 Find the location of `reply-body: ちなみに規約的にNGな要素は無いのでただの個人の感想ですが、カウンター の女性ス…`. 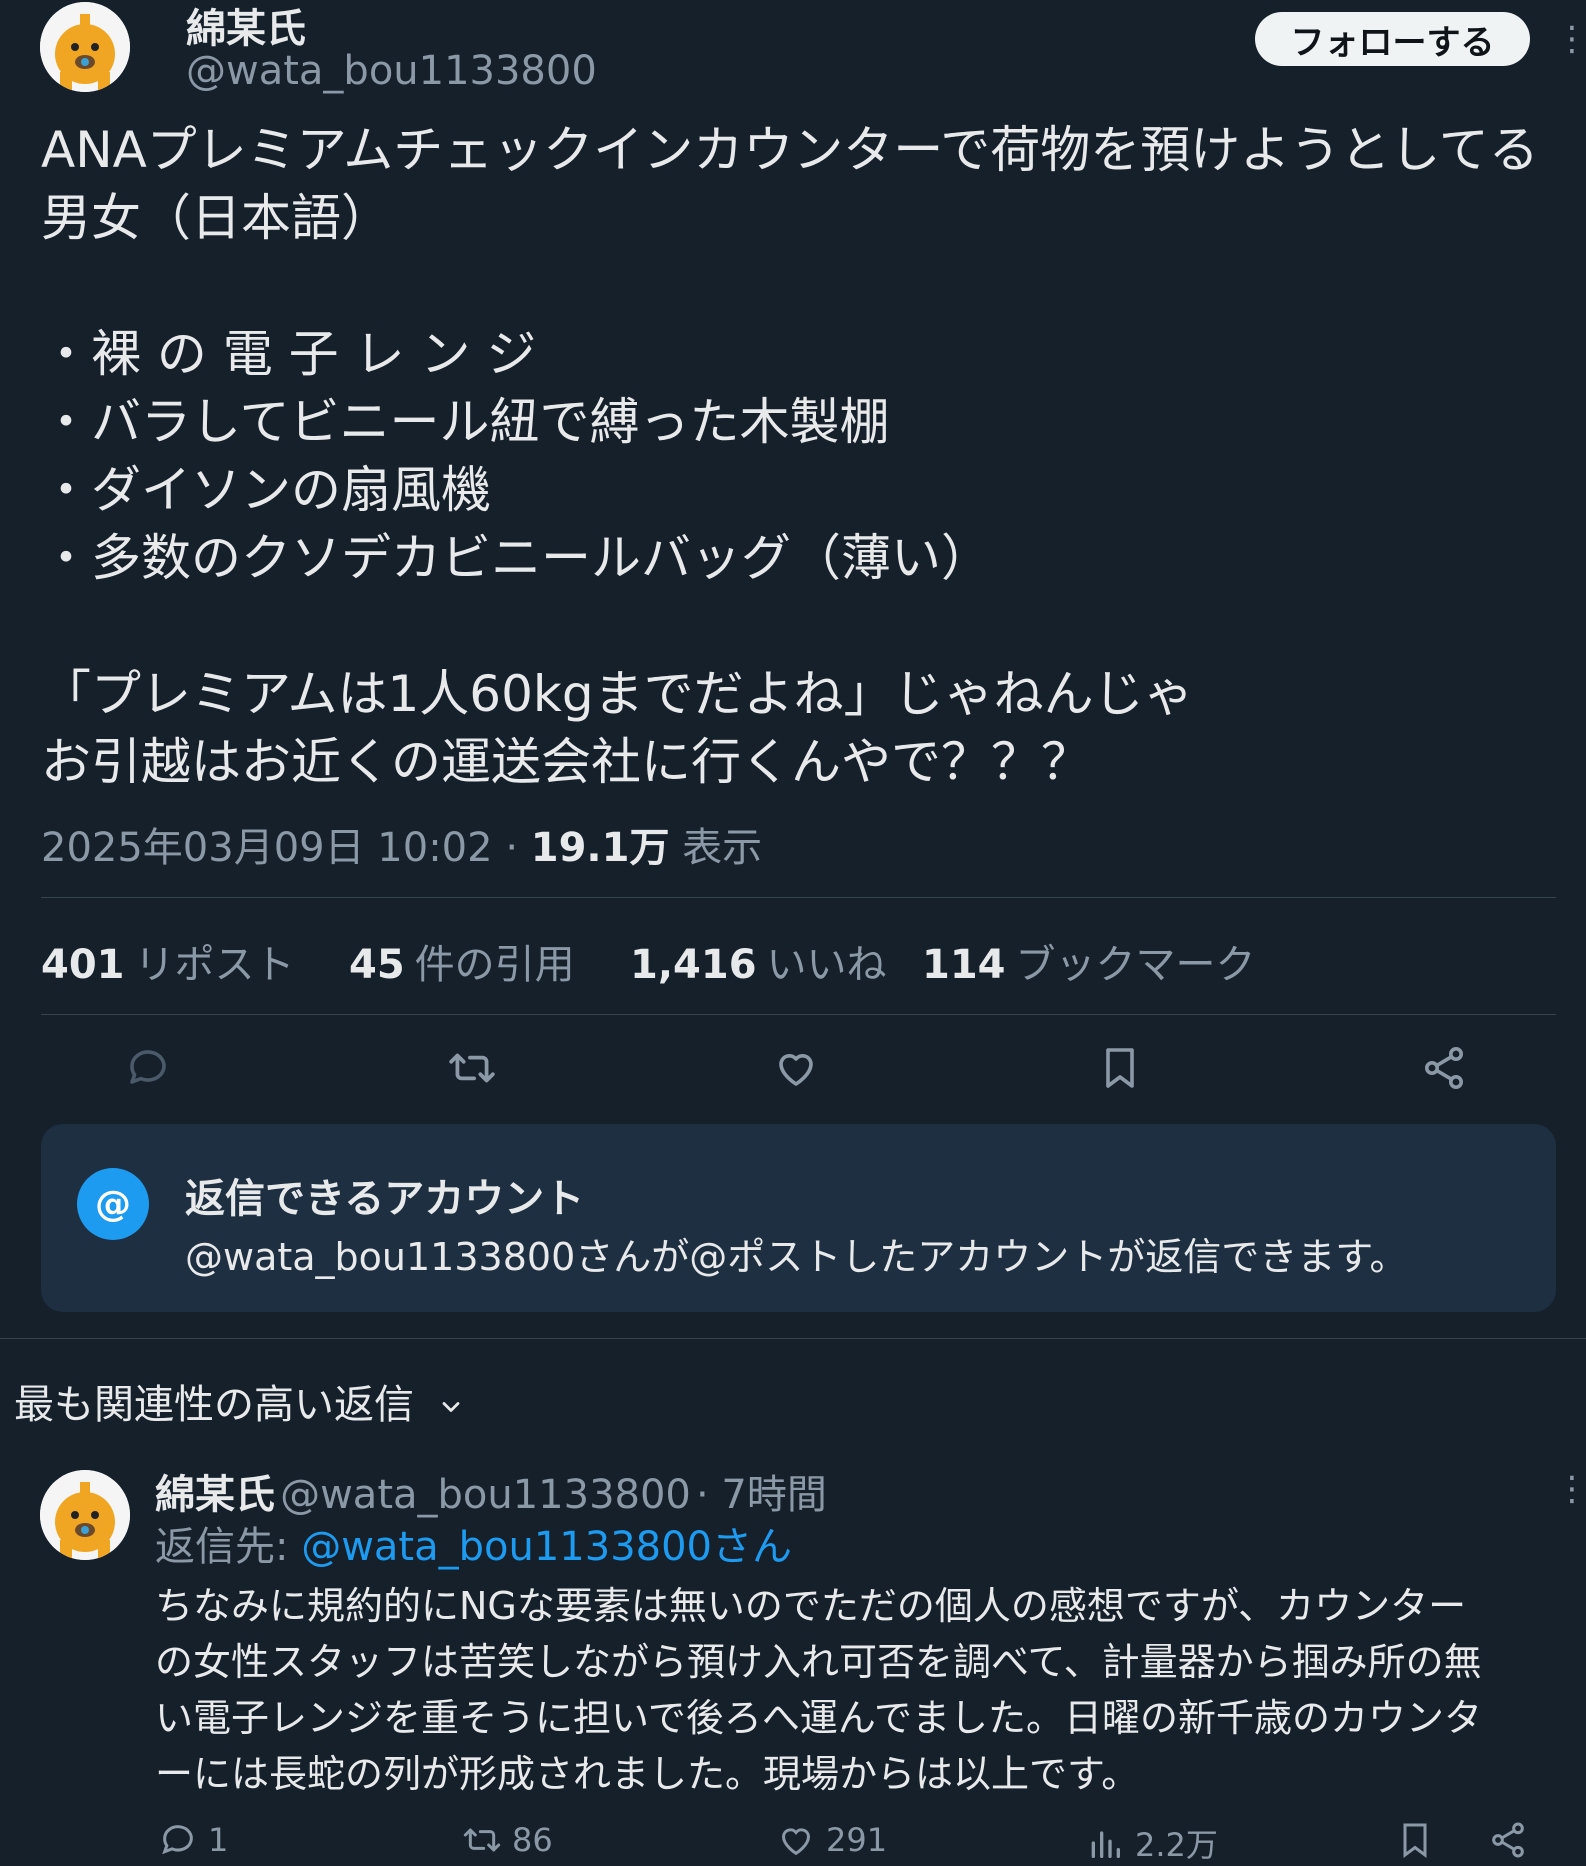

reply-body: ちなみに規約的にNGな要素は無いのでただの個人の感想ですが、カウンター の女性ス… is located at coordinates (818, 1690).